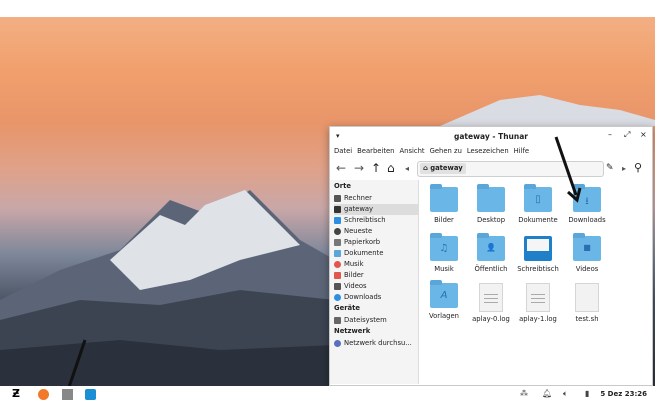 Image resolution: width=655 pixels, height=403 pixels. I want to click on start-menu-icon: Ƶ, so click(17, 393).